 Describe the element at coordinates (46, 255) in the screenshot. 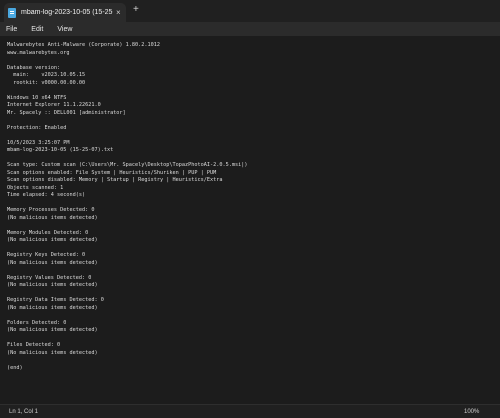

I see `text-line: Registry Keys Detected: 0` at that location.